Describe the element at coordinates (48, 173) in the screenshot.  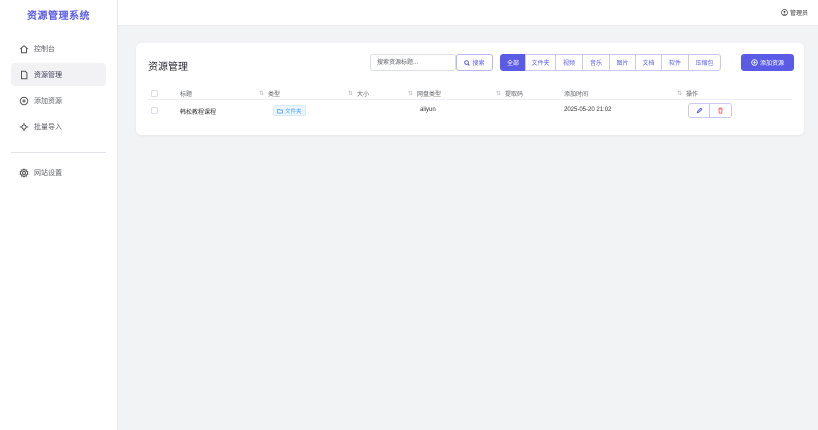
I see `sidebar-item-label: 网站设置` at that location.